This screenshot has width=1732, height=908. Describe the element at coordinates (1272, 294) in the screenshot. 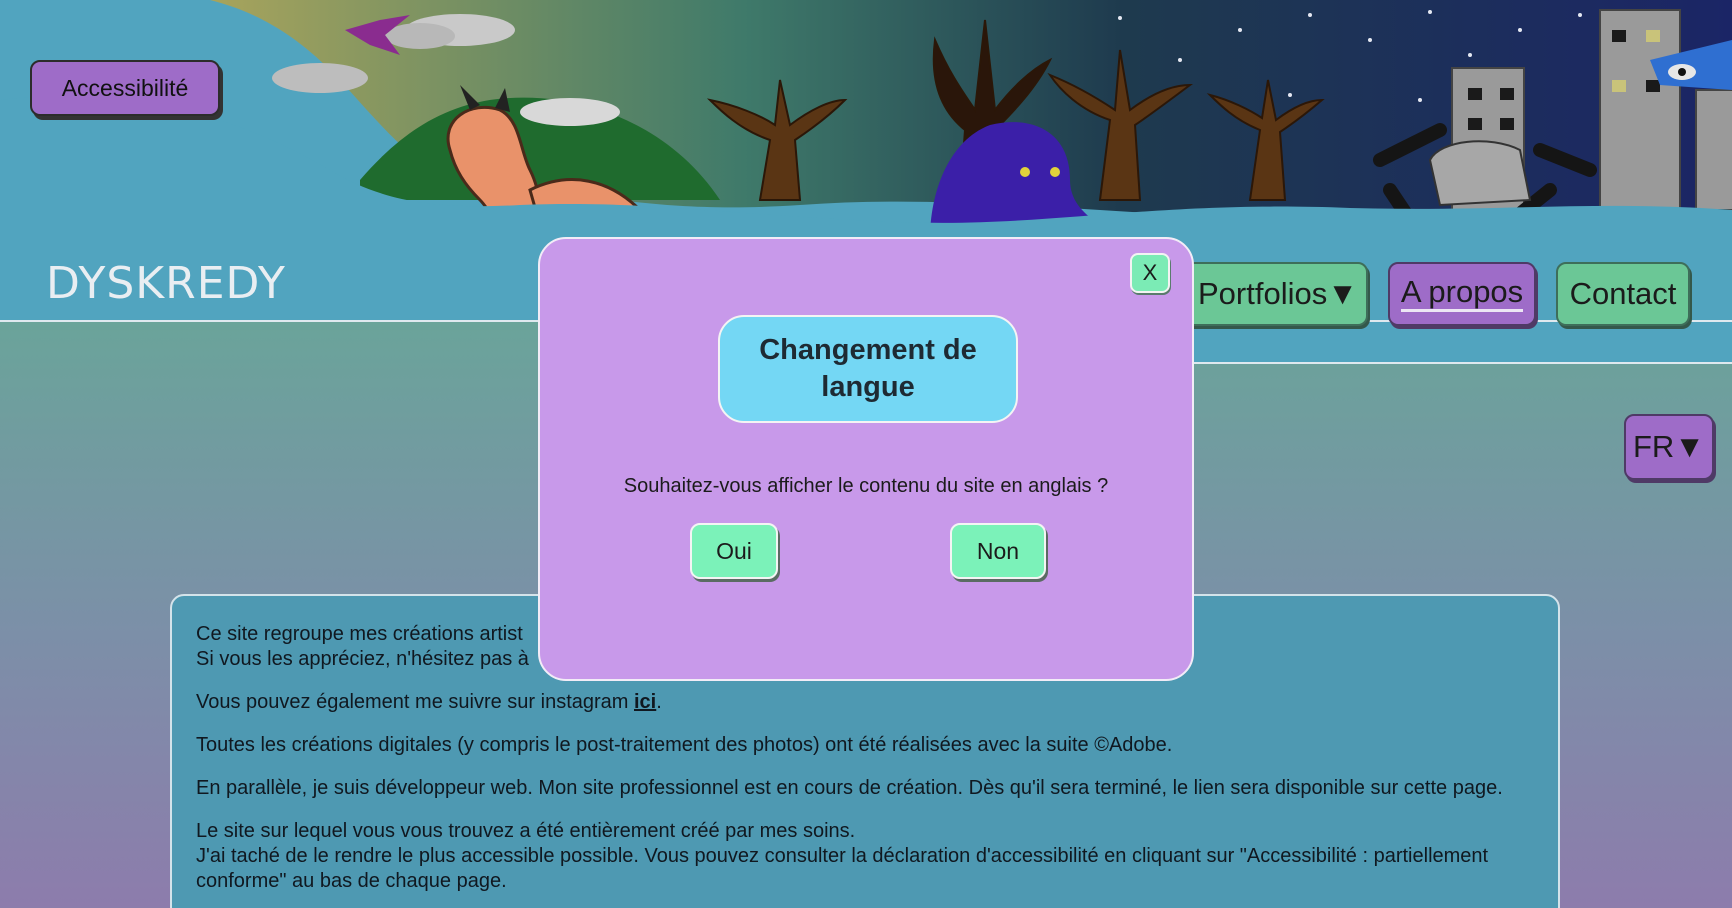

I see `nav-portfolios-button: Portfolios▼` at that location.